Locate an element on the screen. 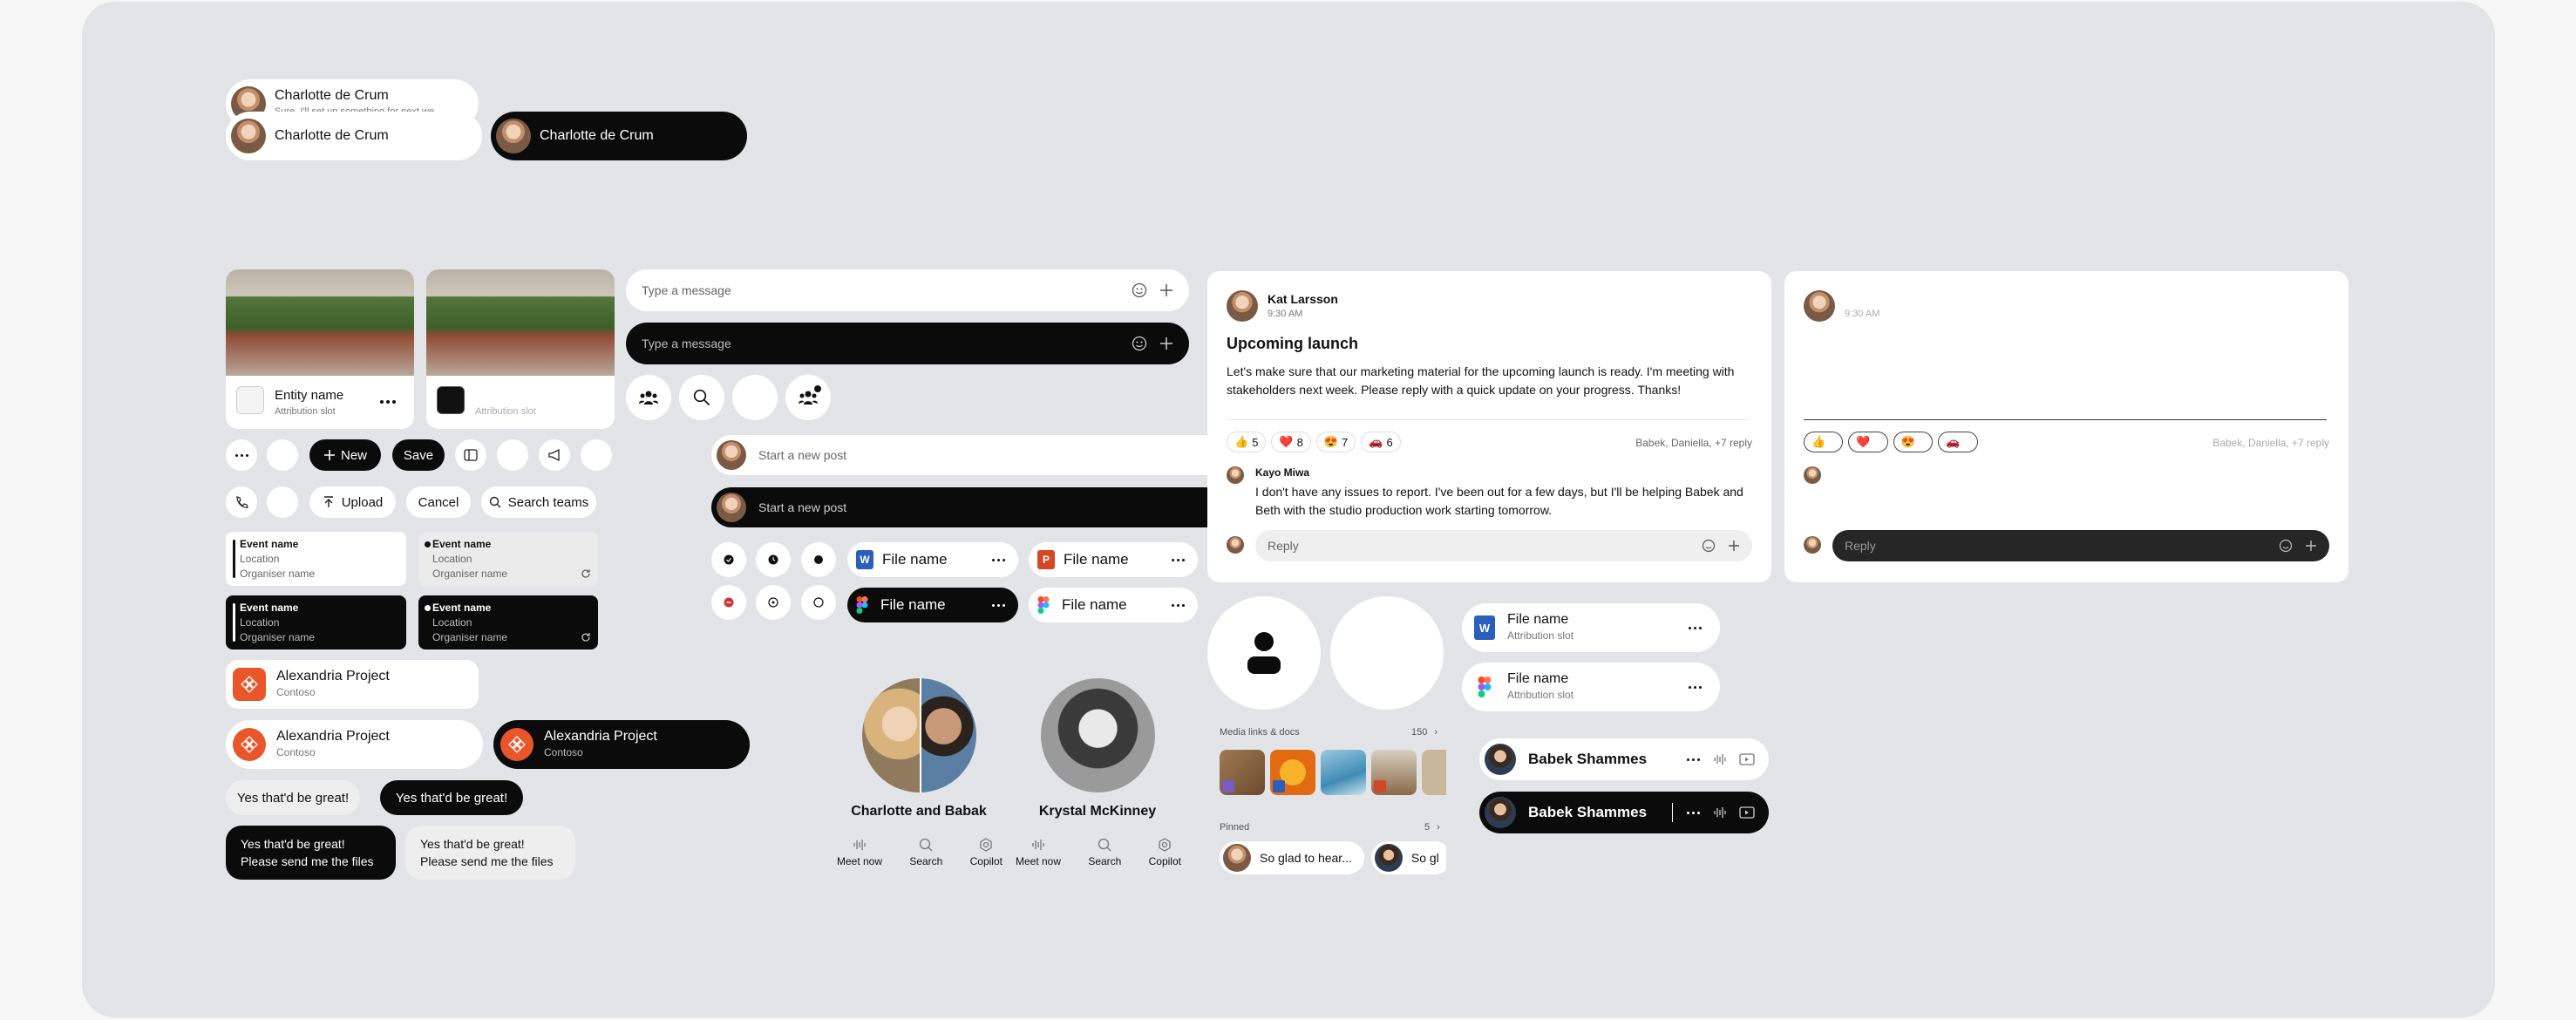 Image resolution: width=2576 pixels, height=1020 pixels. event-card-recurring: Event name Location Organiser name is located at coordinates (508, 559).